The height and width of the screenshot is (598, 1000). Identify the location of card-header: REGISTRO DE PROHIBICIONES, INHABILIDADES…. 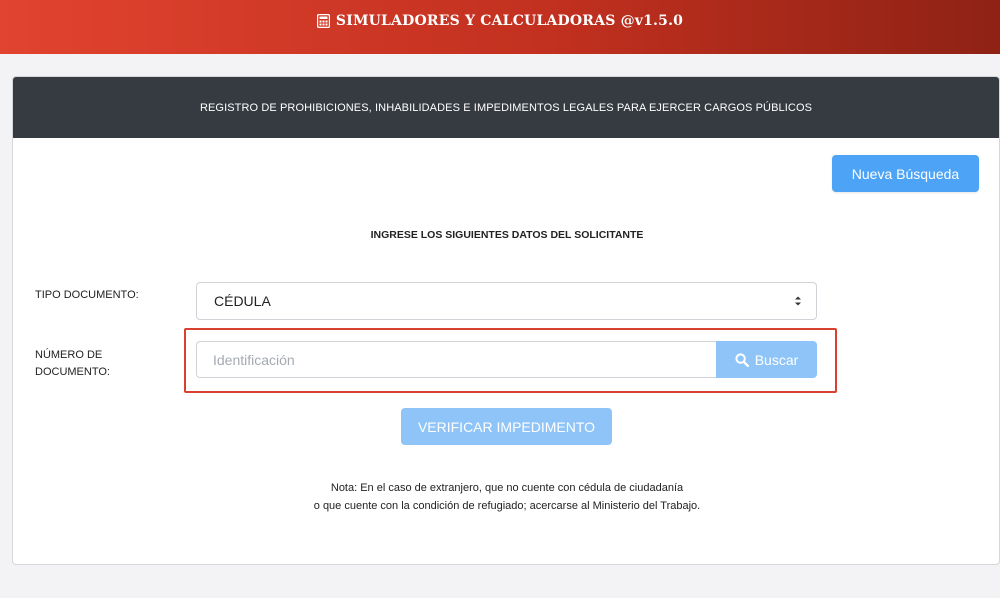
(506, 107).